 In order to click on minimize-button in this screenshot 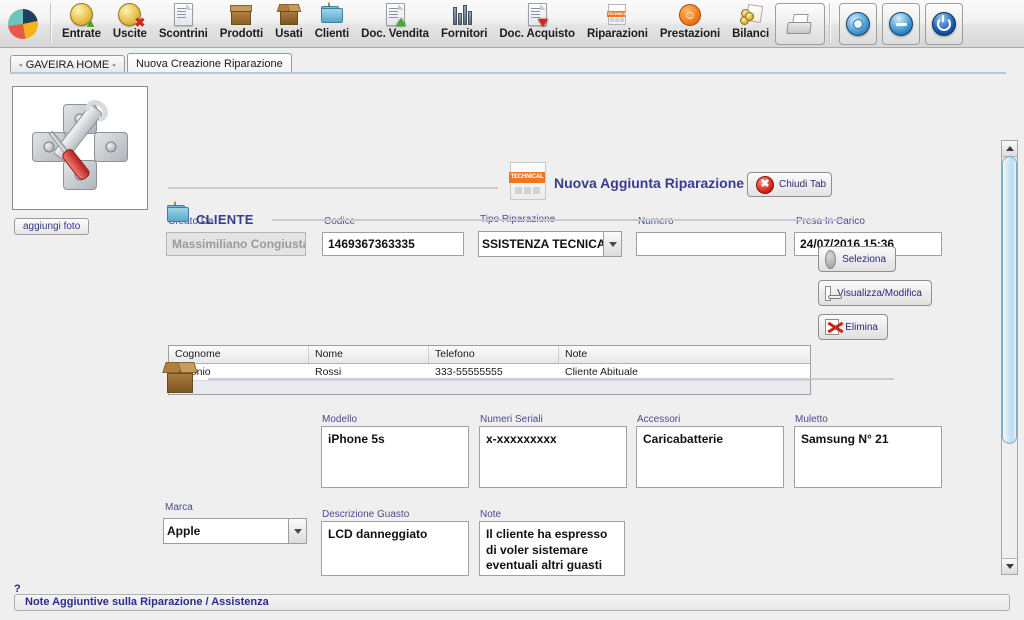, I will do `click(901, 24)`.